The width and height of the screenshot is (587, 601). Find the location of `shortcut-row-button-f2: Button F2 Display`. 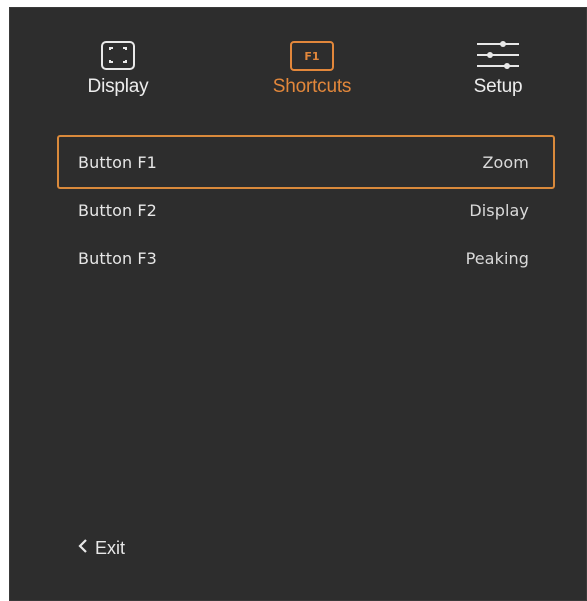

shortcut-row-button-f2: Button F2 Display is located at coordinates (306, 210).